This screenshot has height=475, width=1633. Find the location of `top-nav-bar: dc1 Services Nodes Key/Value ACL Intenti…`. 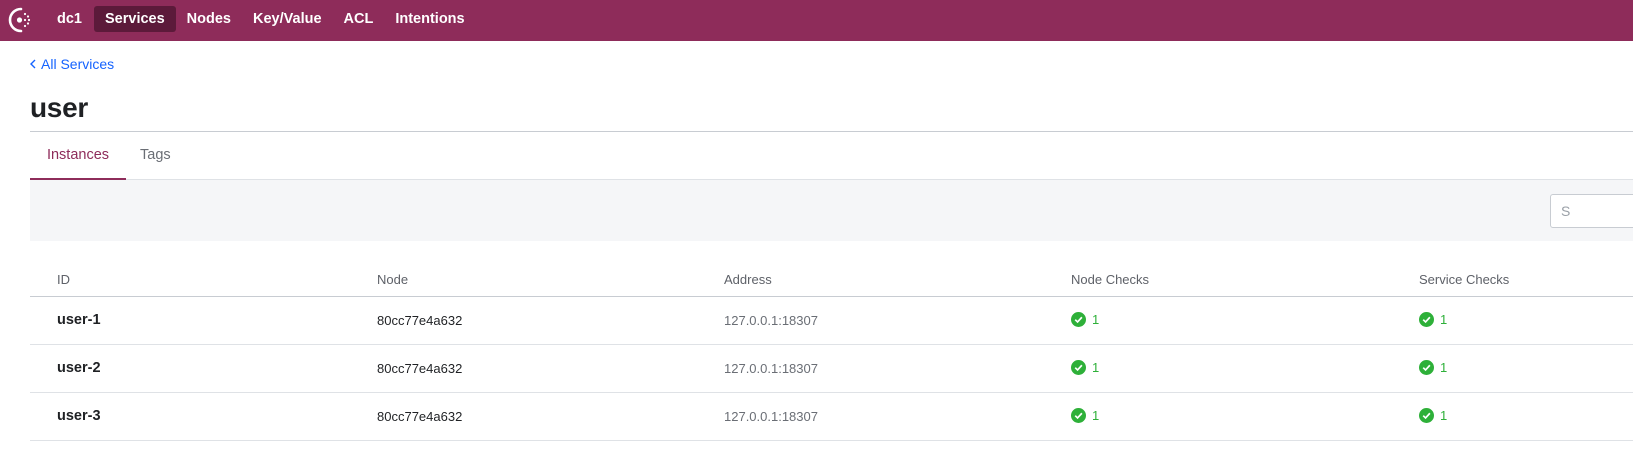

top-nav-bar: dc1 Services Nodes Key/Value ACL Intenti… is located at coordinates (816, 20).